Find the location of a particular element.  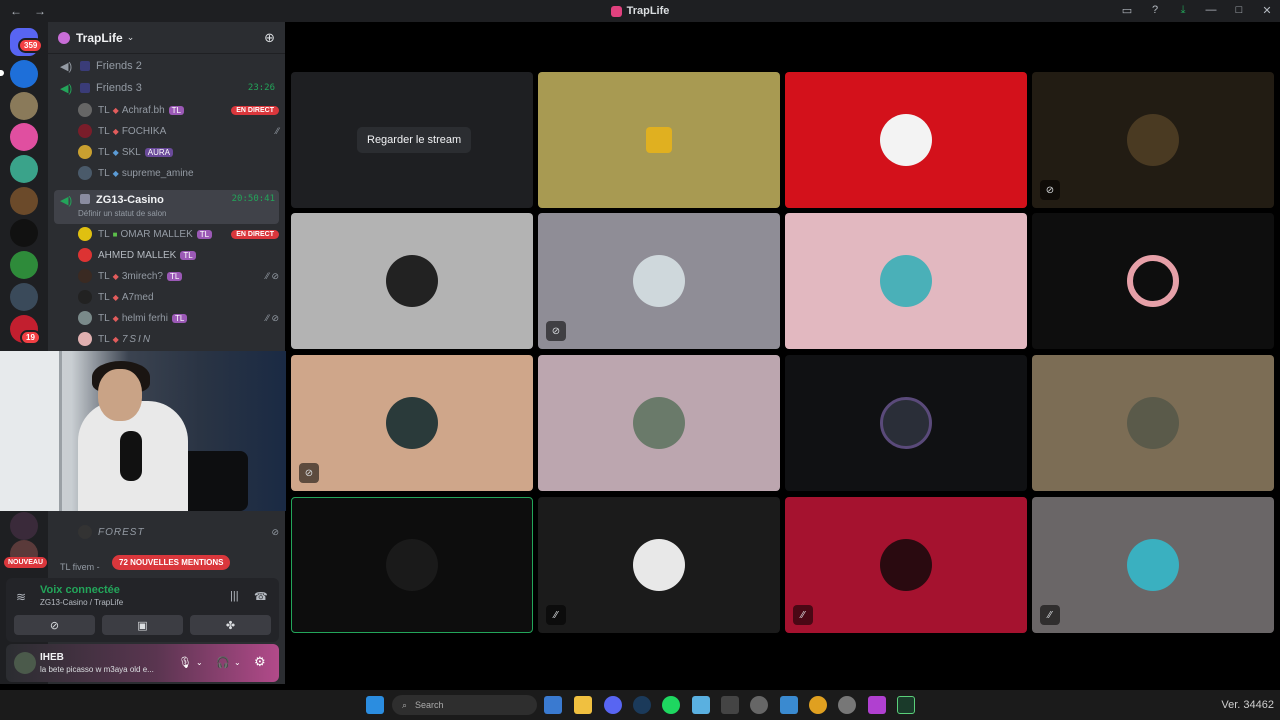

inbox-icon: ▭ is located at coordinates (1127, 10).